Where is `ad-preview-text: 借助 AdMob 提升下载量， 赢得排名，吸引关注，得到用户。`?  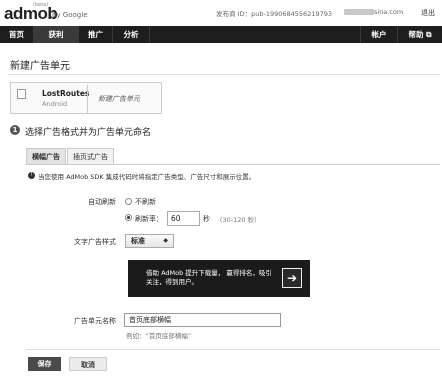
ad-preview-text: 借助 AdMob 提升下载量， 赢得排名，吸引关注，得到用户。 is located at coordinates (209, 277).